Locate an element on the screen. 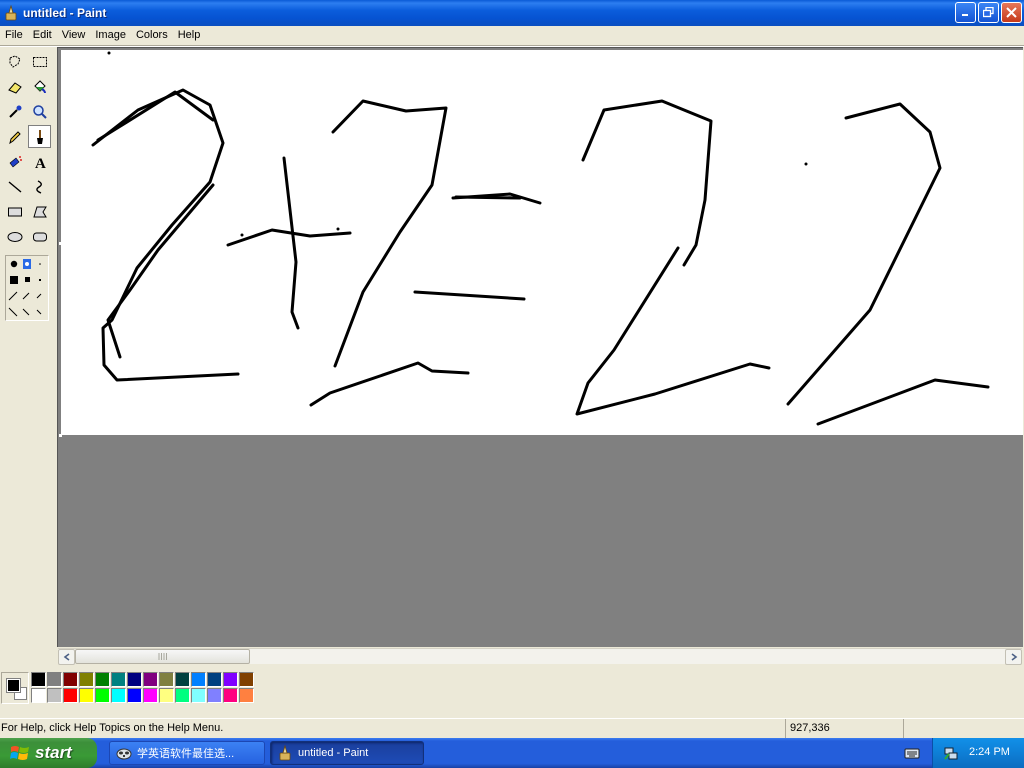  curve-tool is located at coordinates (39, 186).